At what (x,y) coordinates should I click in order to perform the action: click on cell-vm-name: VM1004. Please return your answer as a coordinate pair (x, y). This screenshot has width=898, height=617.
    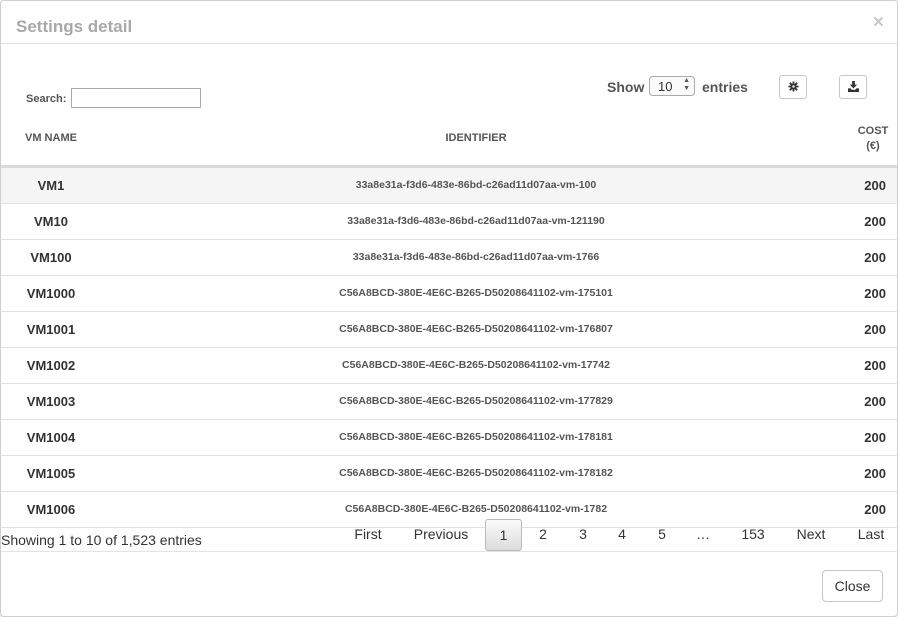
    Looking at the image, I should click on (51, 437).